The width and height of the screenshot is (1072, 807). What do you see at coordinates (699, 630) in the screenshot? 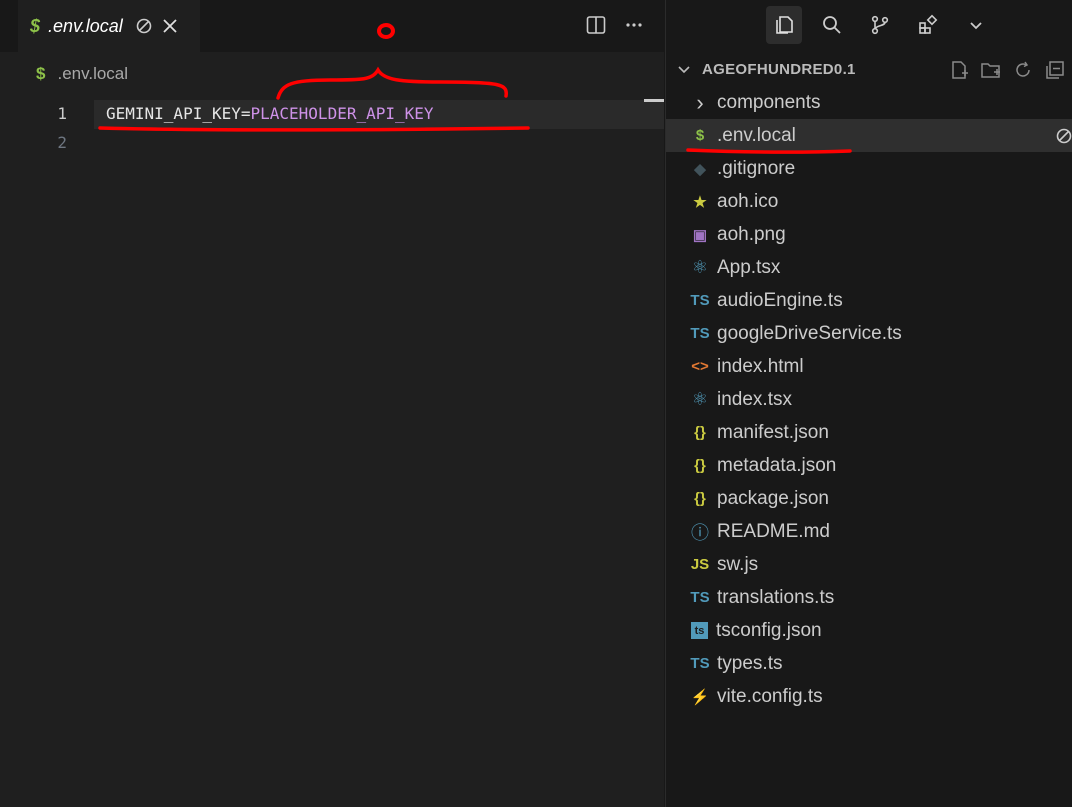
I see `tsconfig-icon: ts` at bounding box center [699, 630].